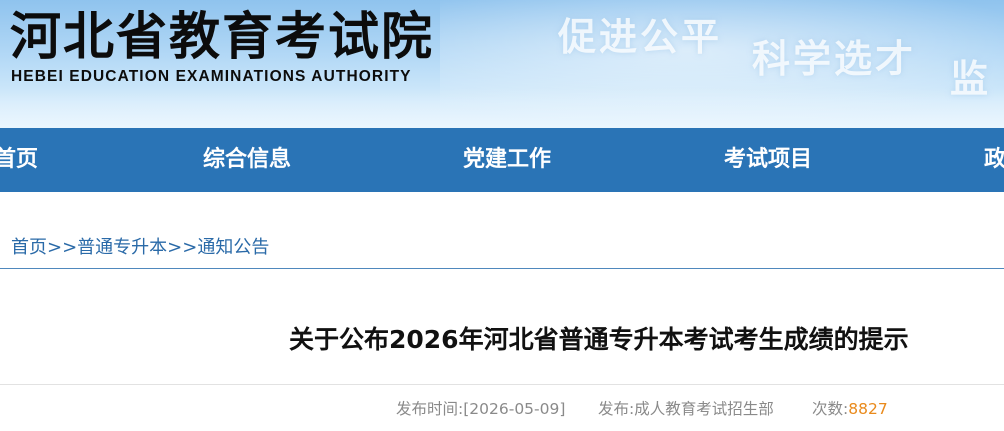 The image size is (1004, 431). Describe the element at coordinates (233, 247) in the screenshot. I see `breadcrumb-notices-link: 通知公告` at that location.